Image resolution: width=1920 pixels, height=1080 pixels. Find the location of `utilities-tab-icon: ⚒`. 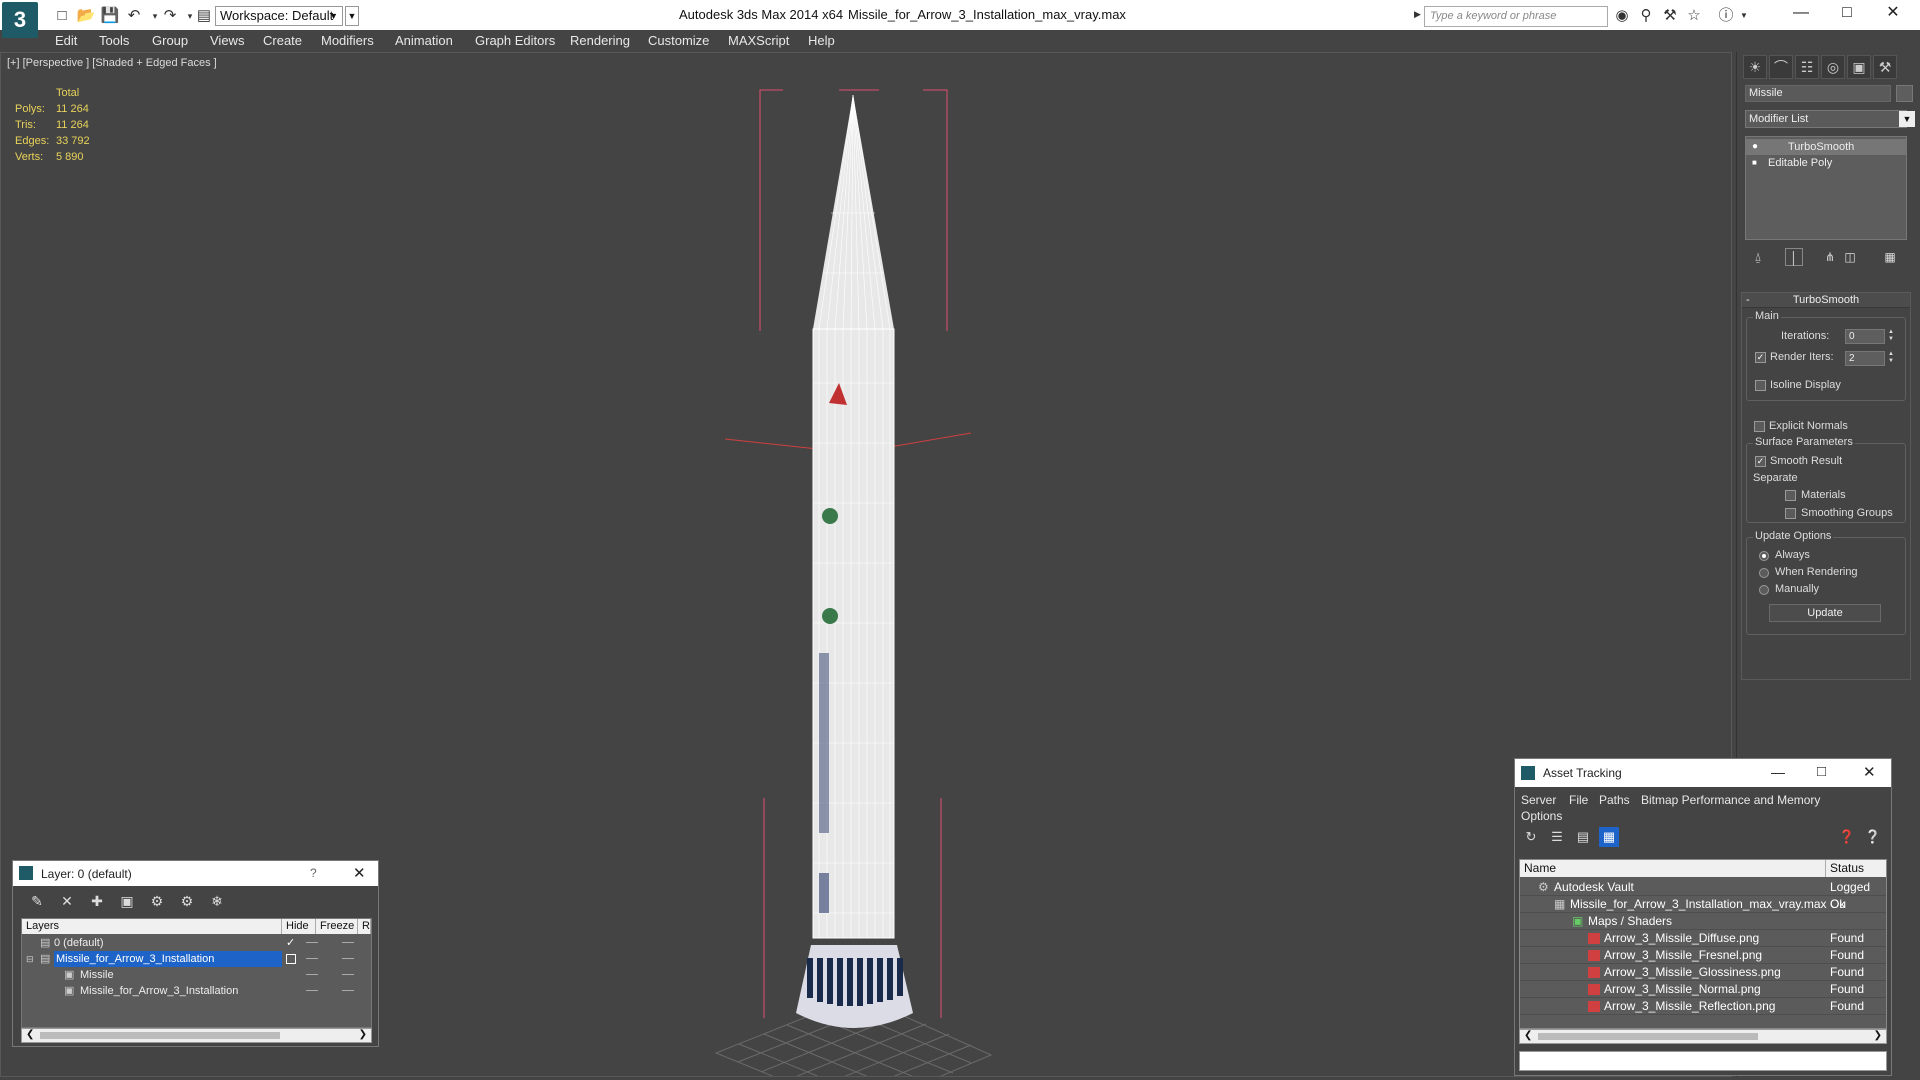

utilities-tab-icon: ⚒ is located at coordinates (1885, 67).